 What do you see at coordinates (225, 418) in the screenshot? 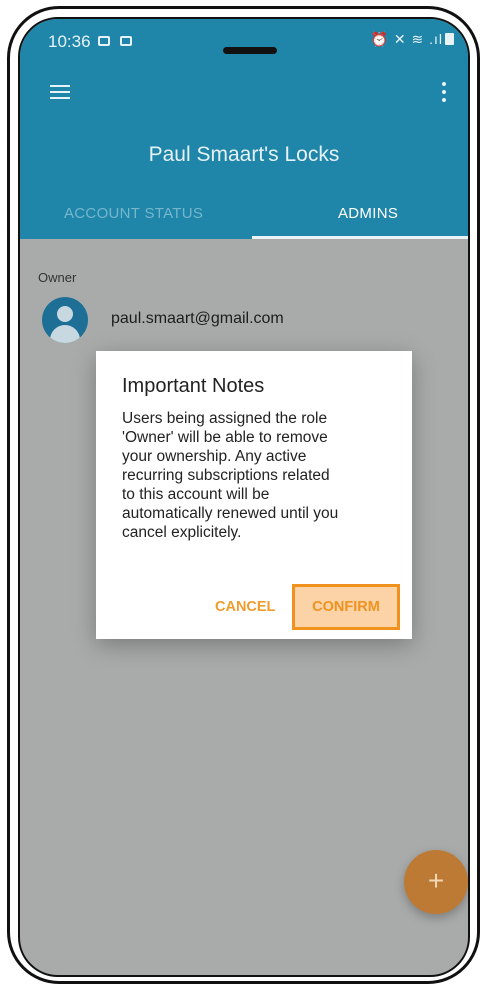
I see `dialog-message-line: Users being assigned the role` at bounding box center [225, 418].